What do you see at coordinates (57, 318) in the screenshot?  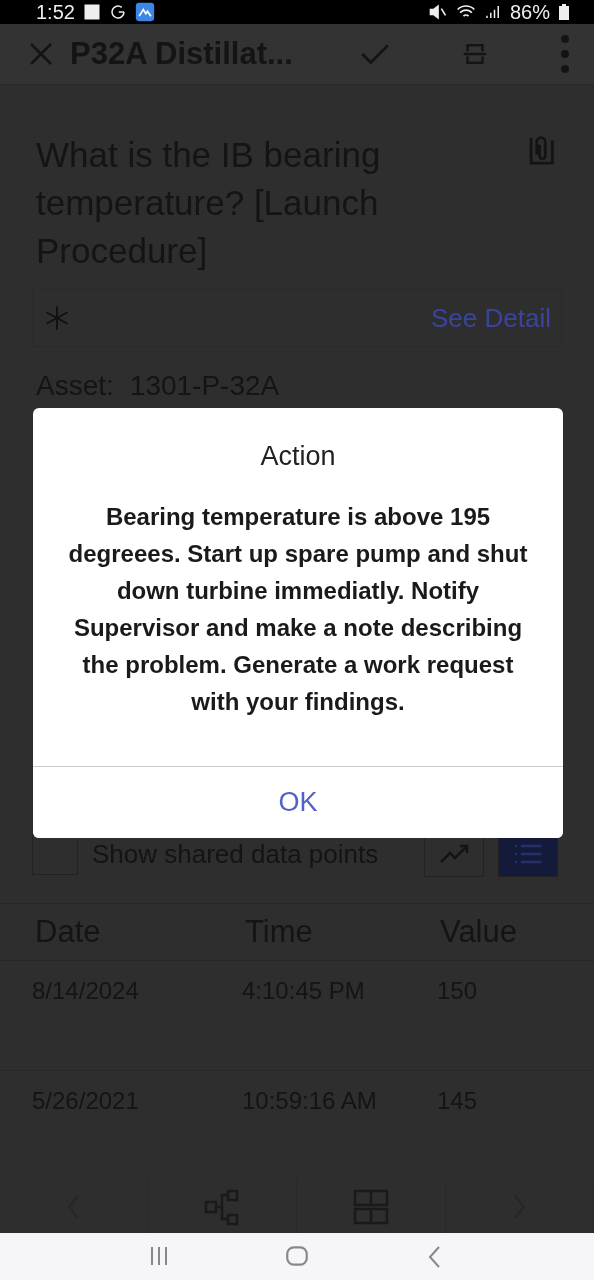 I see `star-icon` at bounding box center [57, 318].